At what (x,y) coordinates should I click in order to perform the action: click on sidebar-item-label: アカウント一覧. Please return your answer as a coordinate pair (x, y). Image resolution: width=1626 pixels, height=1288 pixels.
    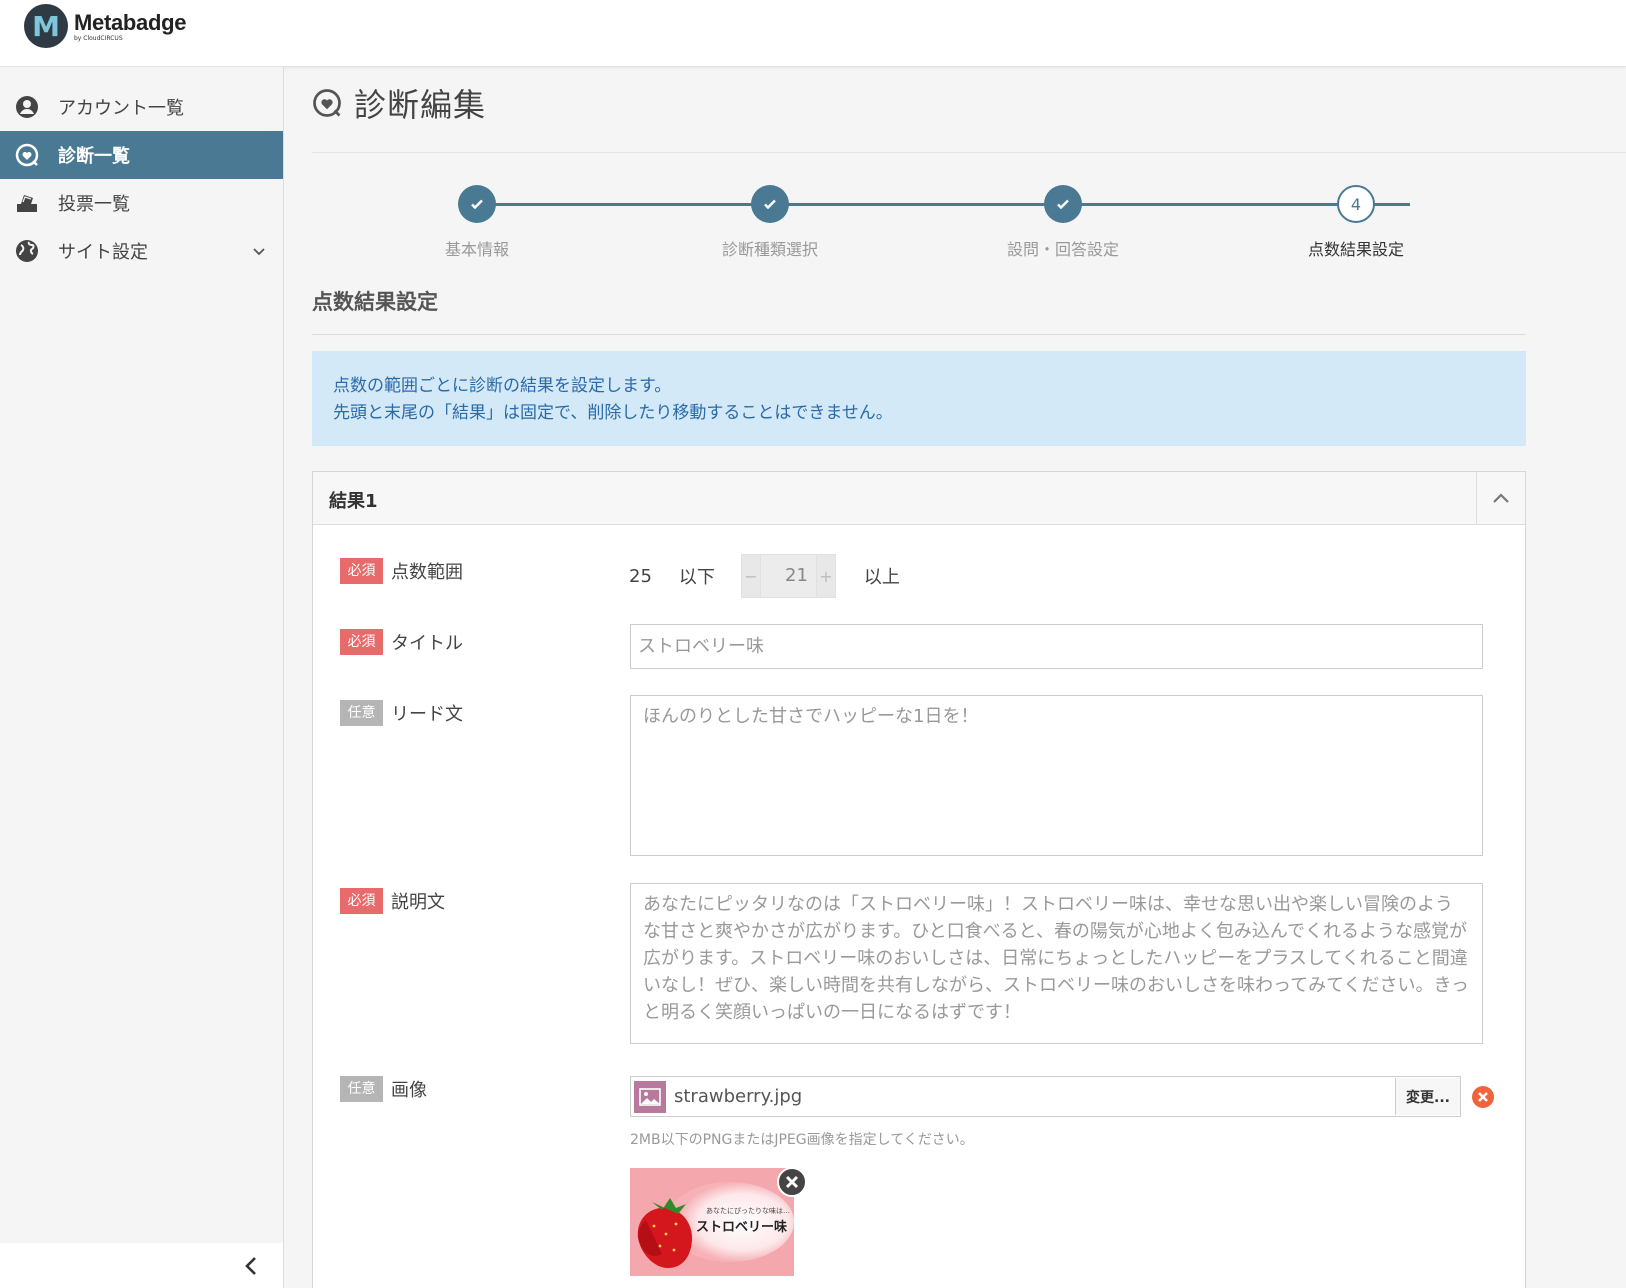
    Looking at the image, I should click on (121, 108).